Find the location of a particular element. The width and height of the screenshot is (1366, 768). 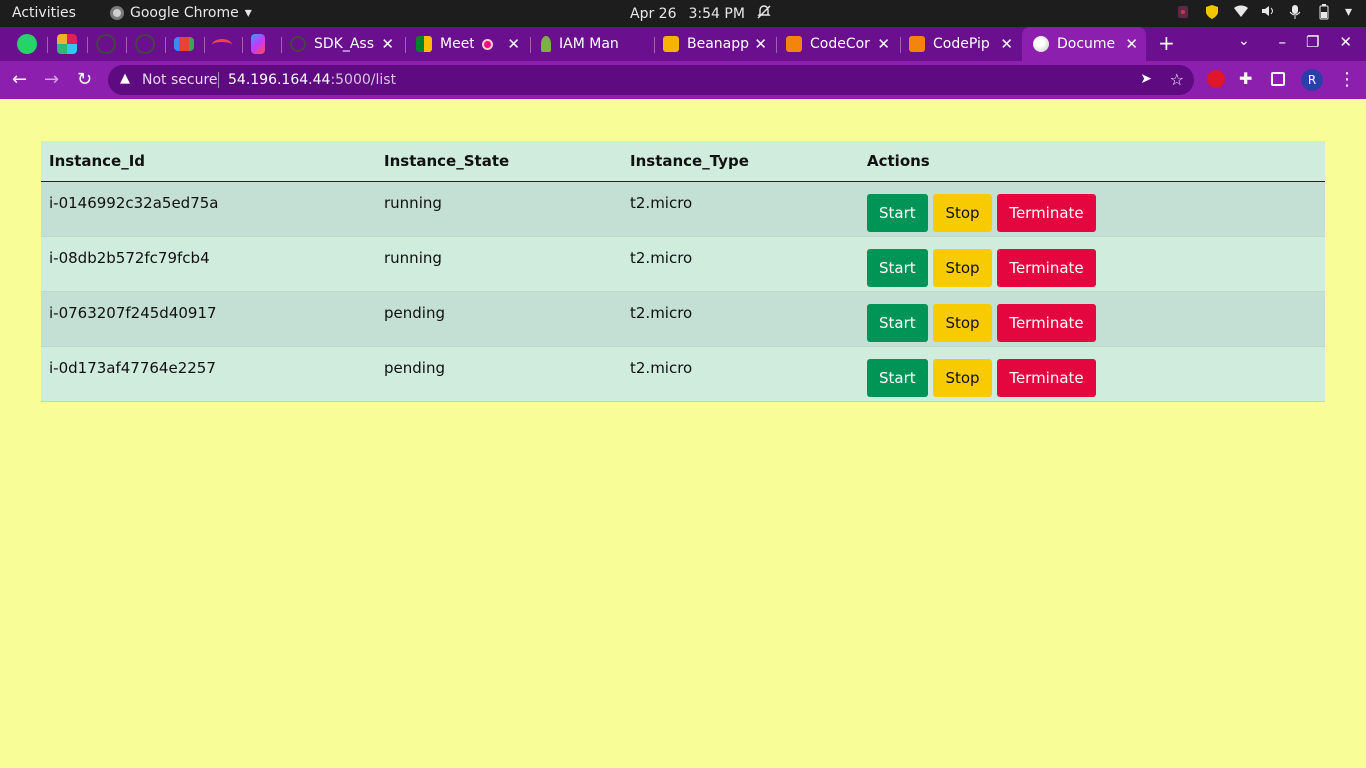

shield-icon is located at coordinates (1212, 12).